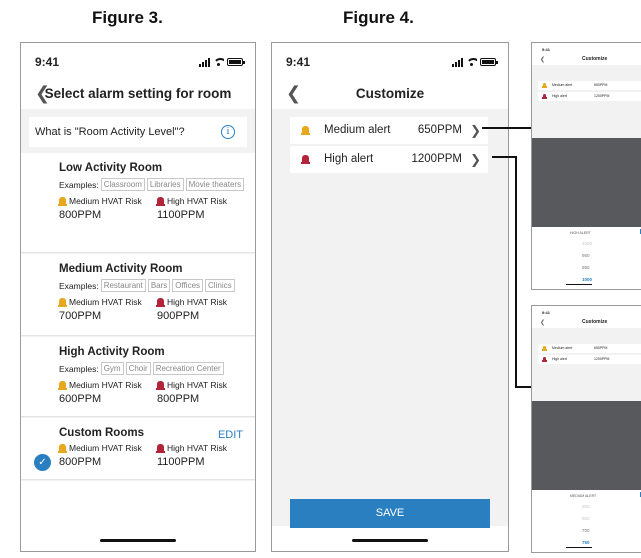 The width and height of the screenshot is (641, 558). I want to click on high-risk: High HVAT Risk 800PPM, so click(205, 392).